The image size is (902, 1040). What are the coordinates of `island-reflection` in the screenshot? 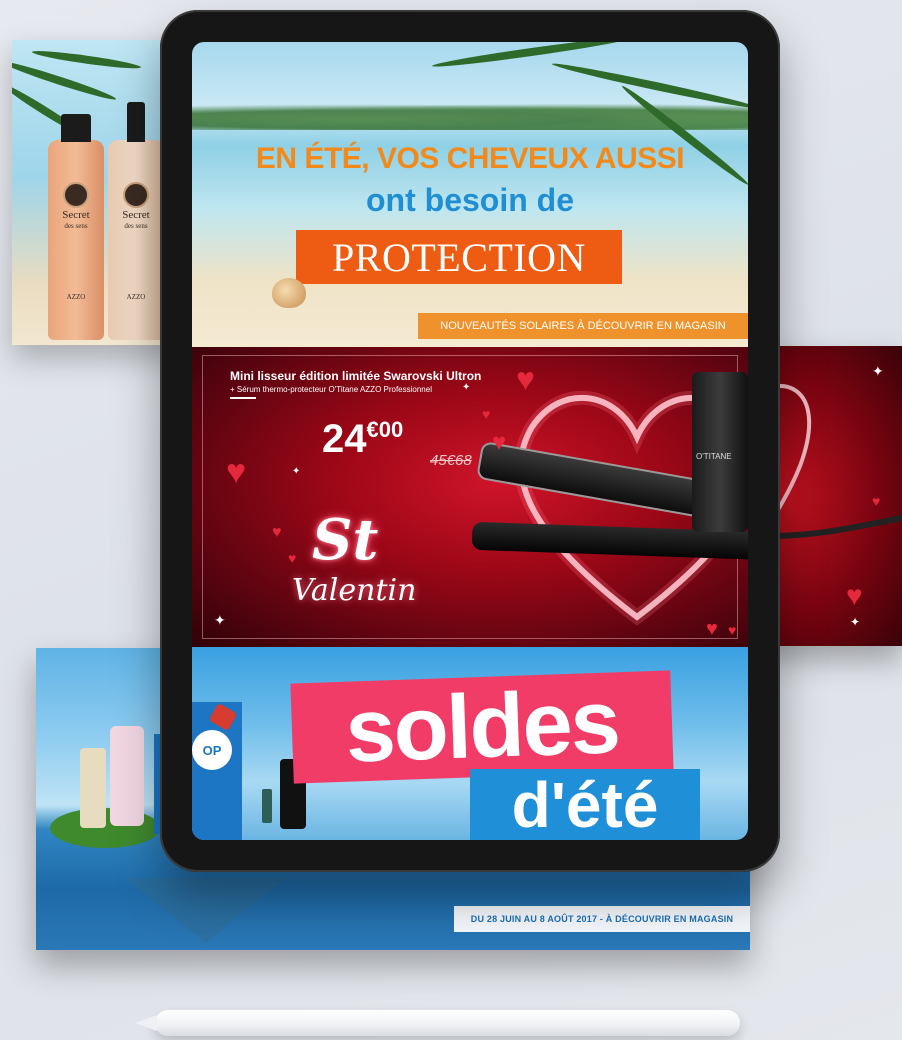 It's located at (206, 910).